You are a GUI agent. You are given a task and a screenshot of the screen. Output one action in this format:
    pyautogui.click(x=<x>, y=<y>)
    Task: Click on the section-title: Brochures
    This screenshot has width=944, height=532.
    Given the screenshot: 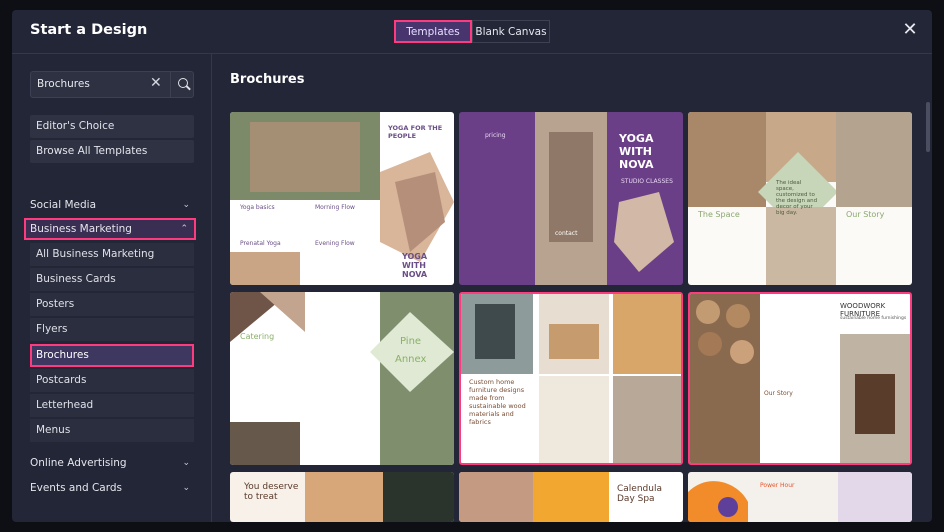 What is the action you would take?
    pyautogui.click(x=267, y=79)
    